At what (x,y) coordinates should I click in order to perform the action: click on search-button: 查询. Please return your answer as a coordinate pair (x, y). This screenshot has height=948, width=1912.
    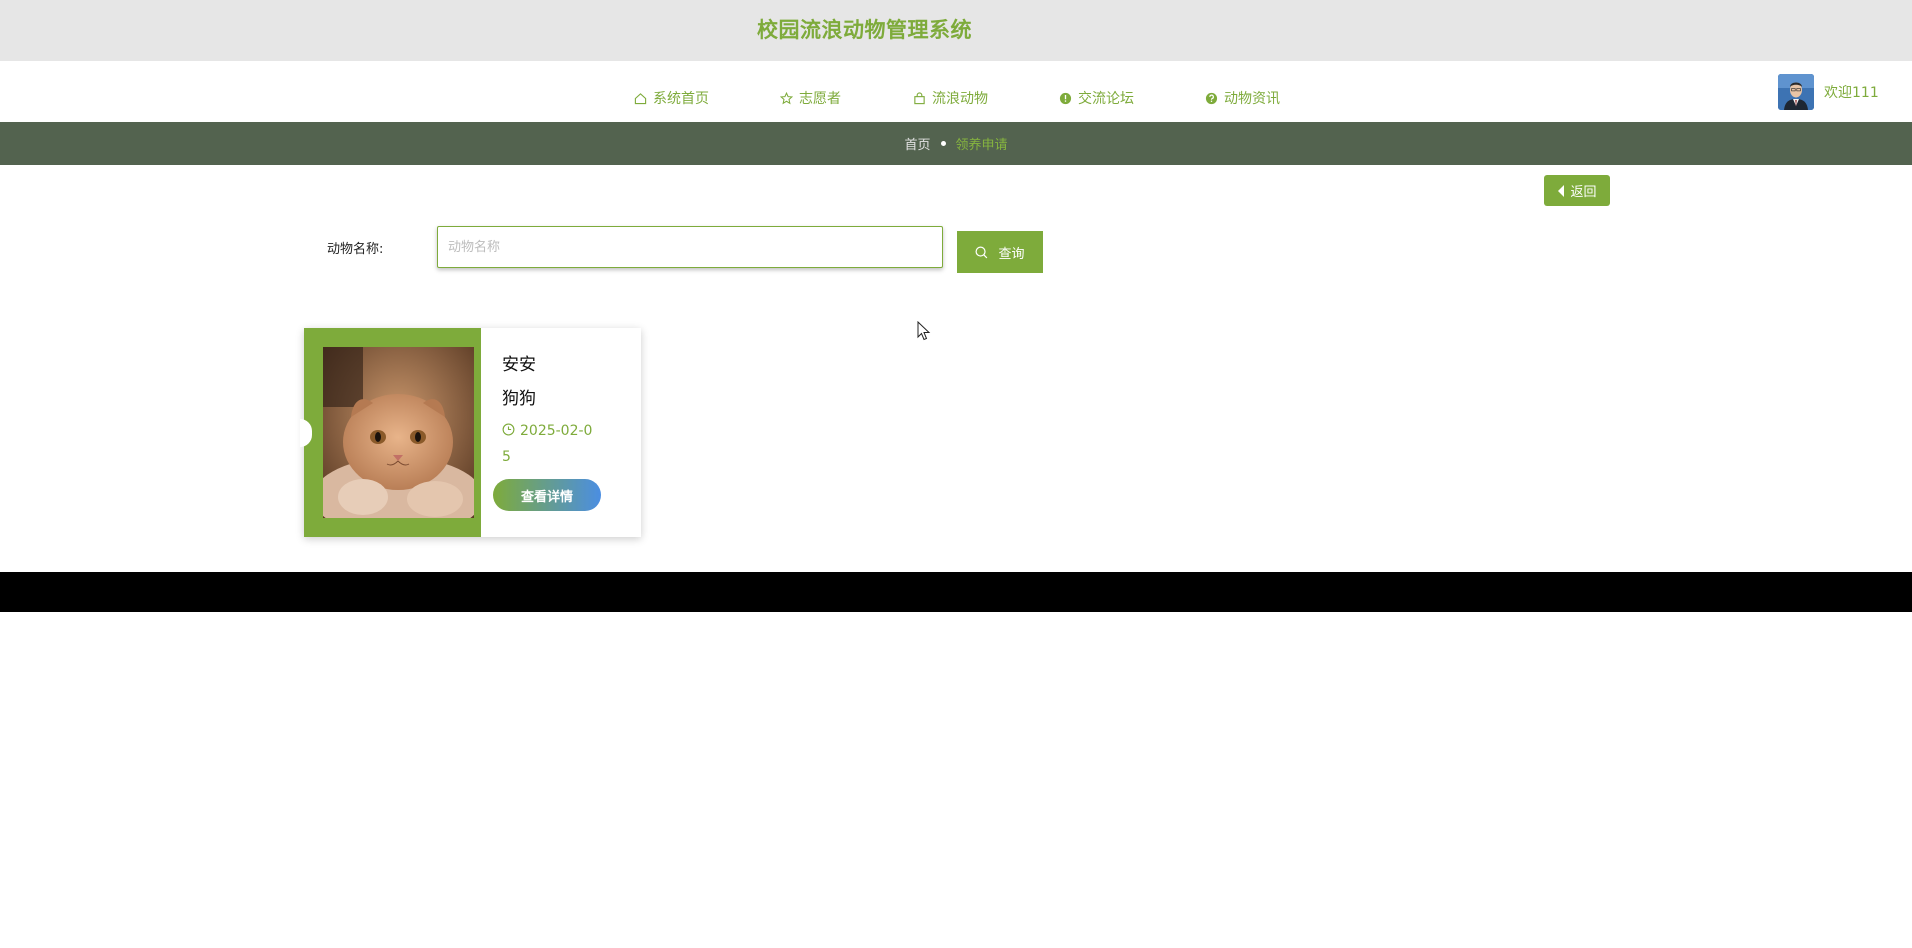
    Looking at the image, I should click on (1000, 252).